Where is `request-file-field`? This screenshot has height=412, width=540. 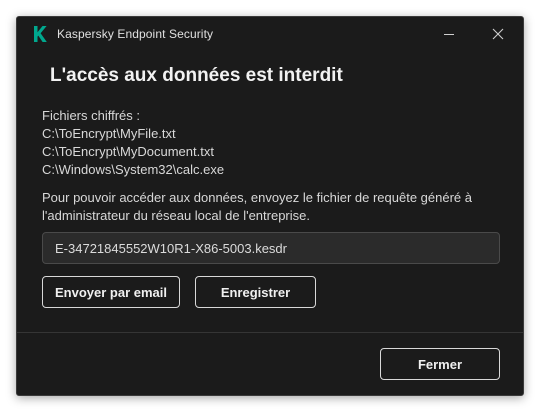 request-file-field is located at coordinates (271, 248).